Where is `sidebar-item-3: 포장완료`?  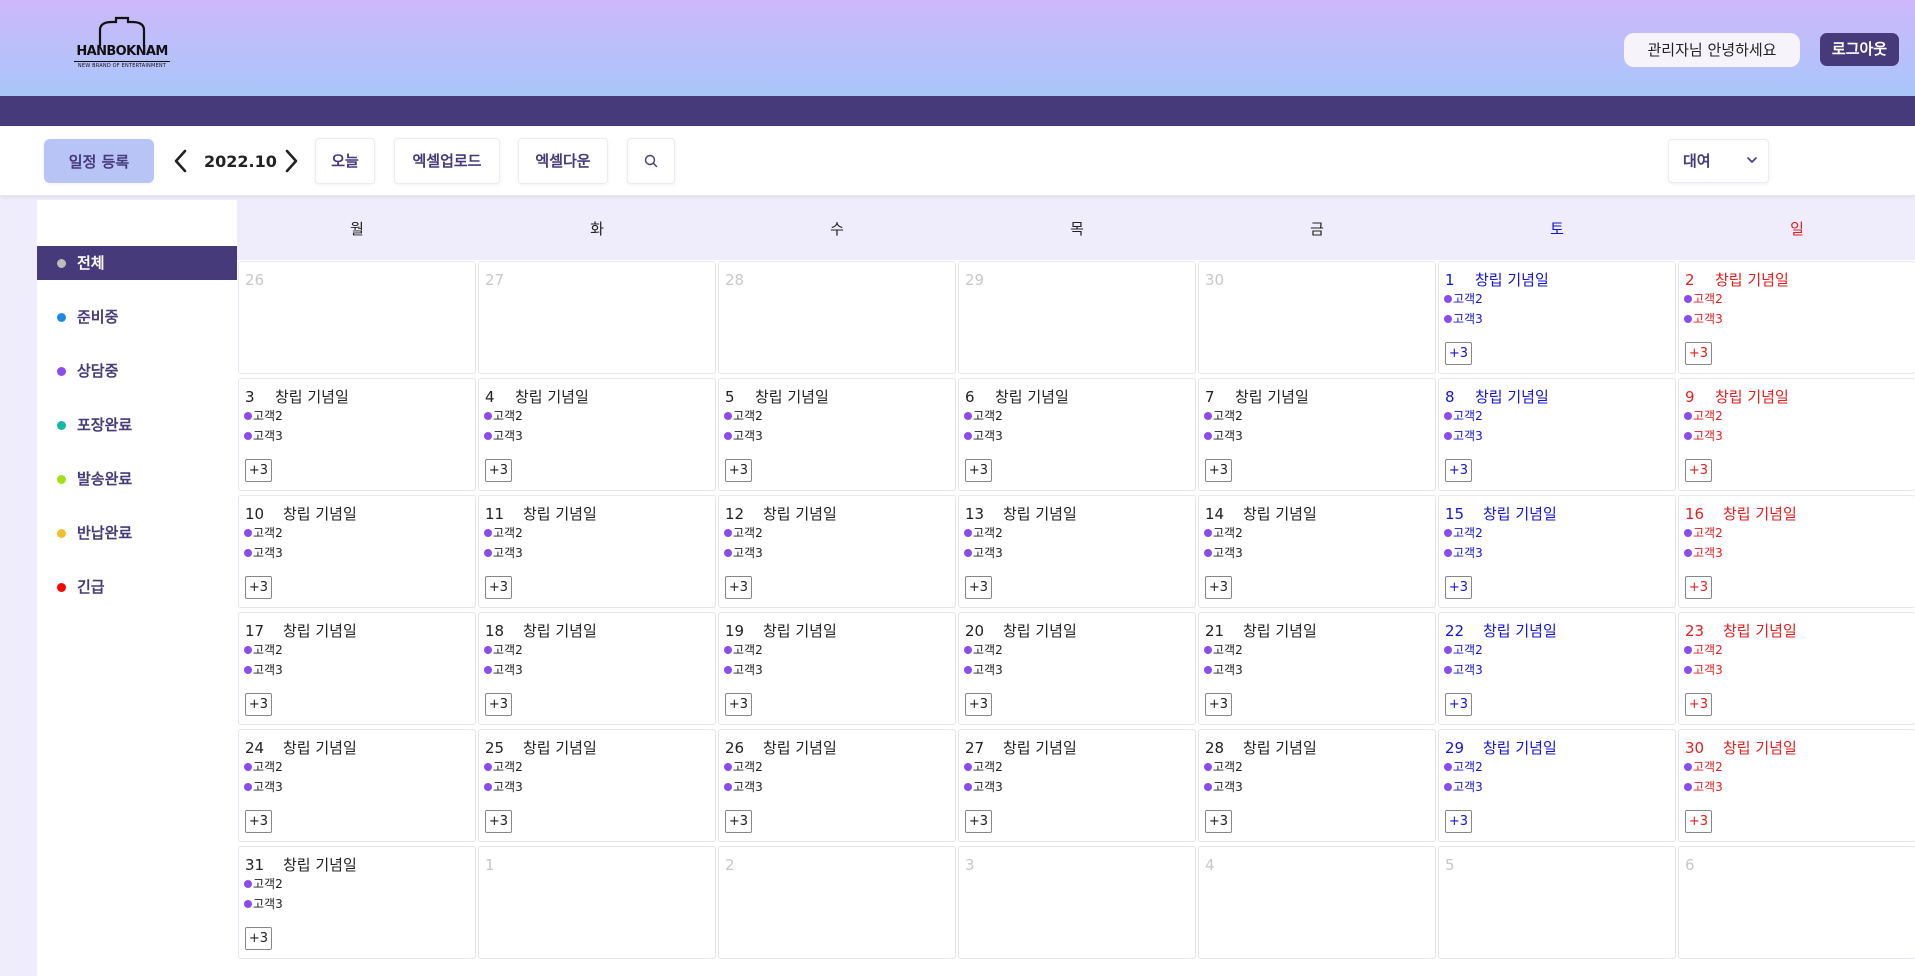 sidebar-item-3: 포장완료 is located at coordinates (137, 425).